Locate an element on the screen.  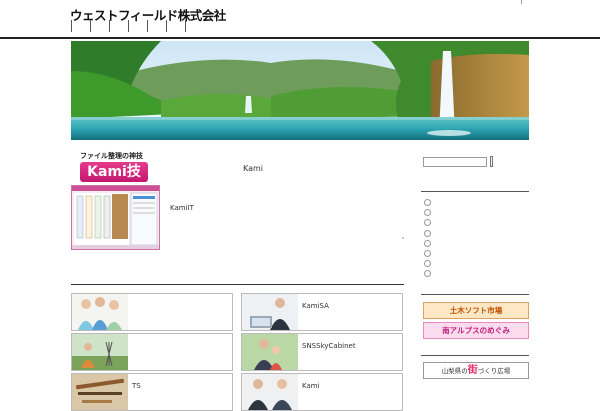
section-heading: Kami is located at coordinates (253, 168).